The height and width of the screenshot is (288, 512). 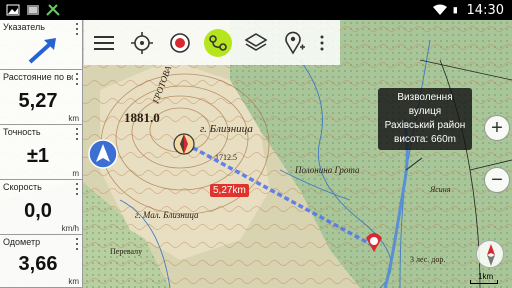 I want to click on crosshair-icon, so click(x=142, y=42).